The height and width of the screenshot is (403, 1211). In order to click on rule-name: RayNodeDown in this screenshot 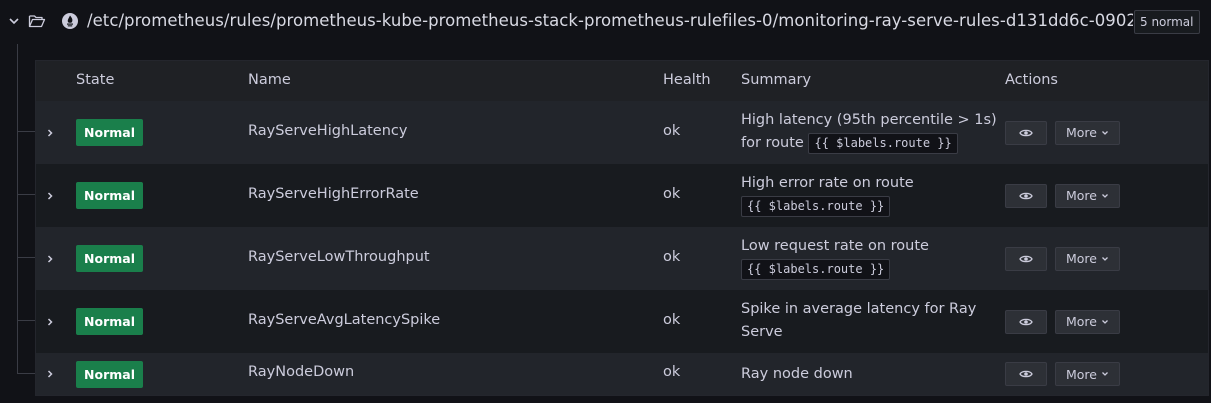, I will do `click(301, 372)`.